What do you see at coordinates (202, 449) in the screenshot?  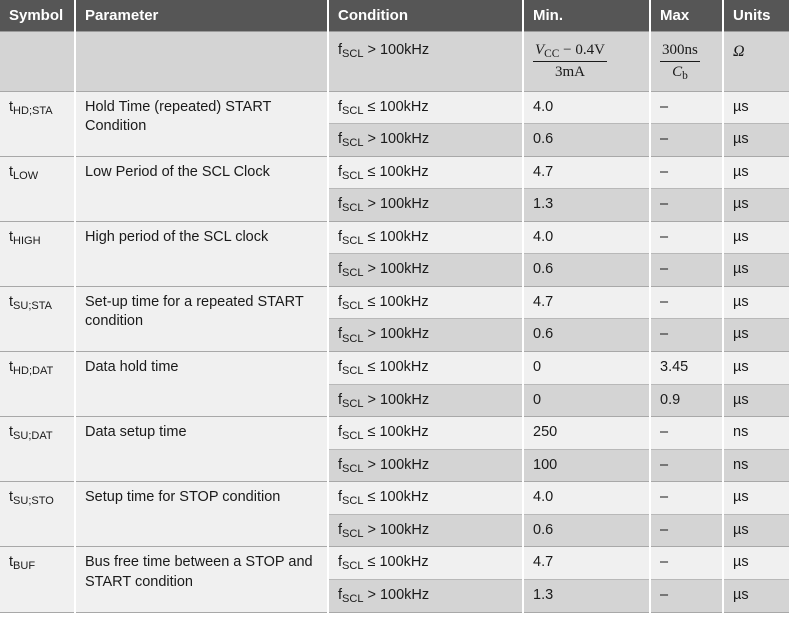 I see `cell-parameter: Data setup time` at bounding box center [202, 449].